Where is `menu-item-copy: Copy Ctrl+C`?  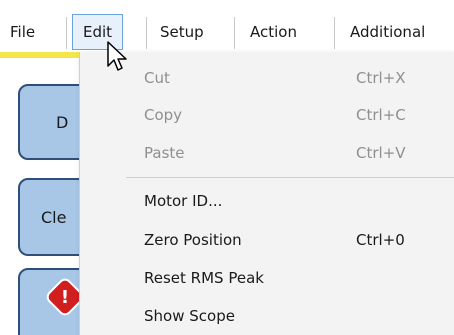 menu-item-copy: Copy Ctrl+C is located at coordinates (267, 115).